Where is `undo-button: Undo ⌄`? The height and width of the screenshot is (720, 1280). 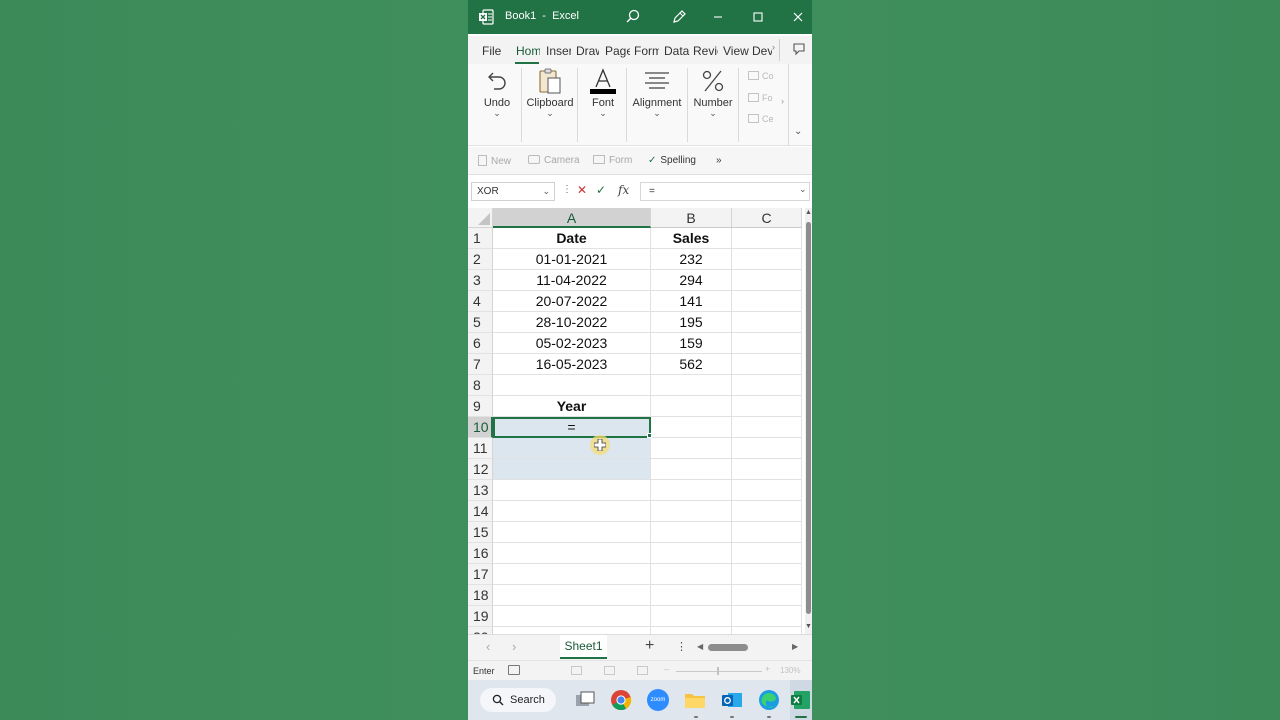 undo-button: Undo ⌄ is located at coordinates (497, 105).